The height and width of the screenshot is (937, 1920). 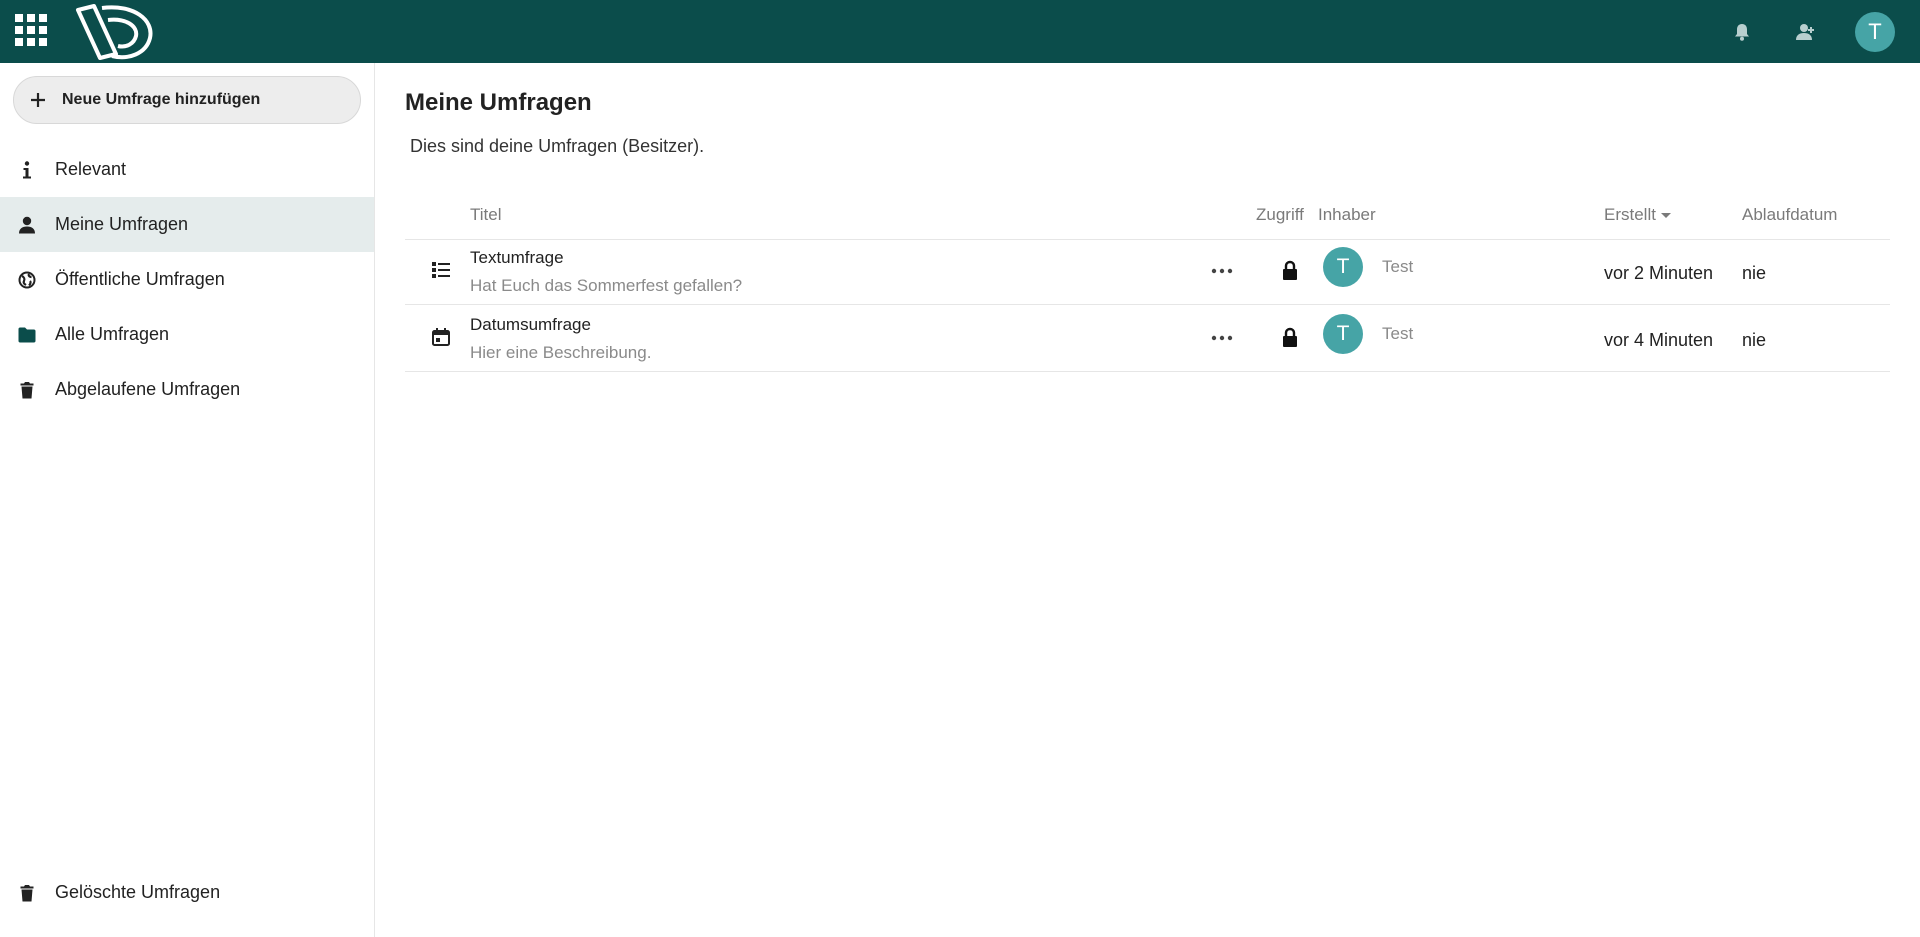 I want to click on created-time: vor 2 Minuten, so click(x=1659, y=273).